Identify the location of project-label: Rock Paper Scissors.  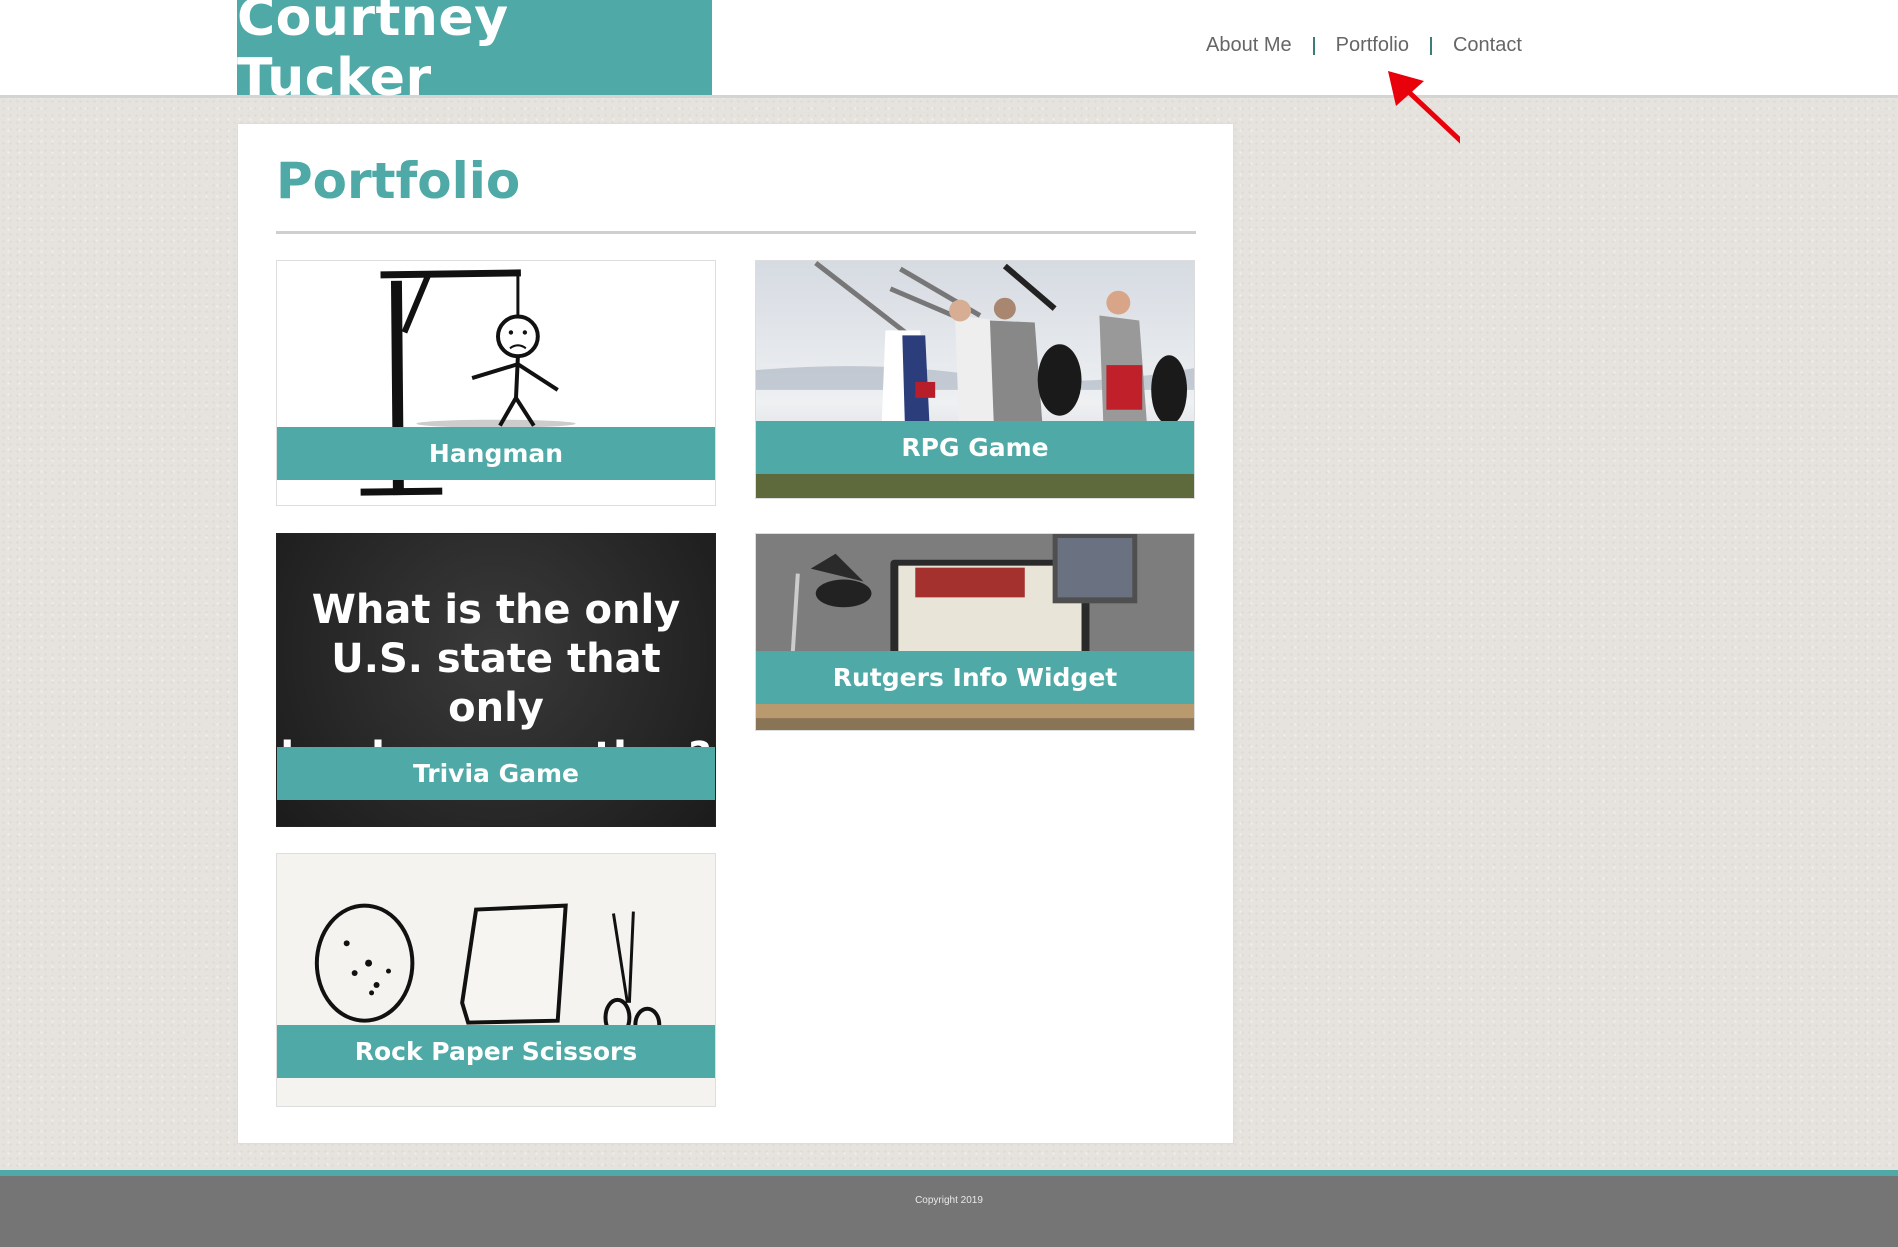
(496, 1051).